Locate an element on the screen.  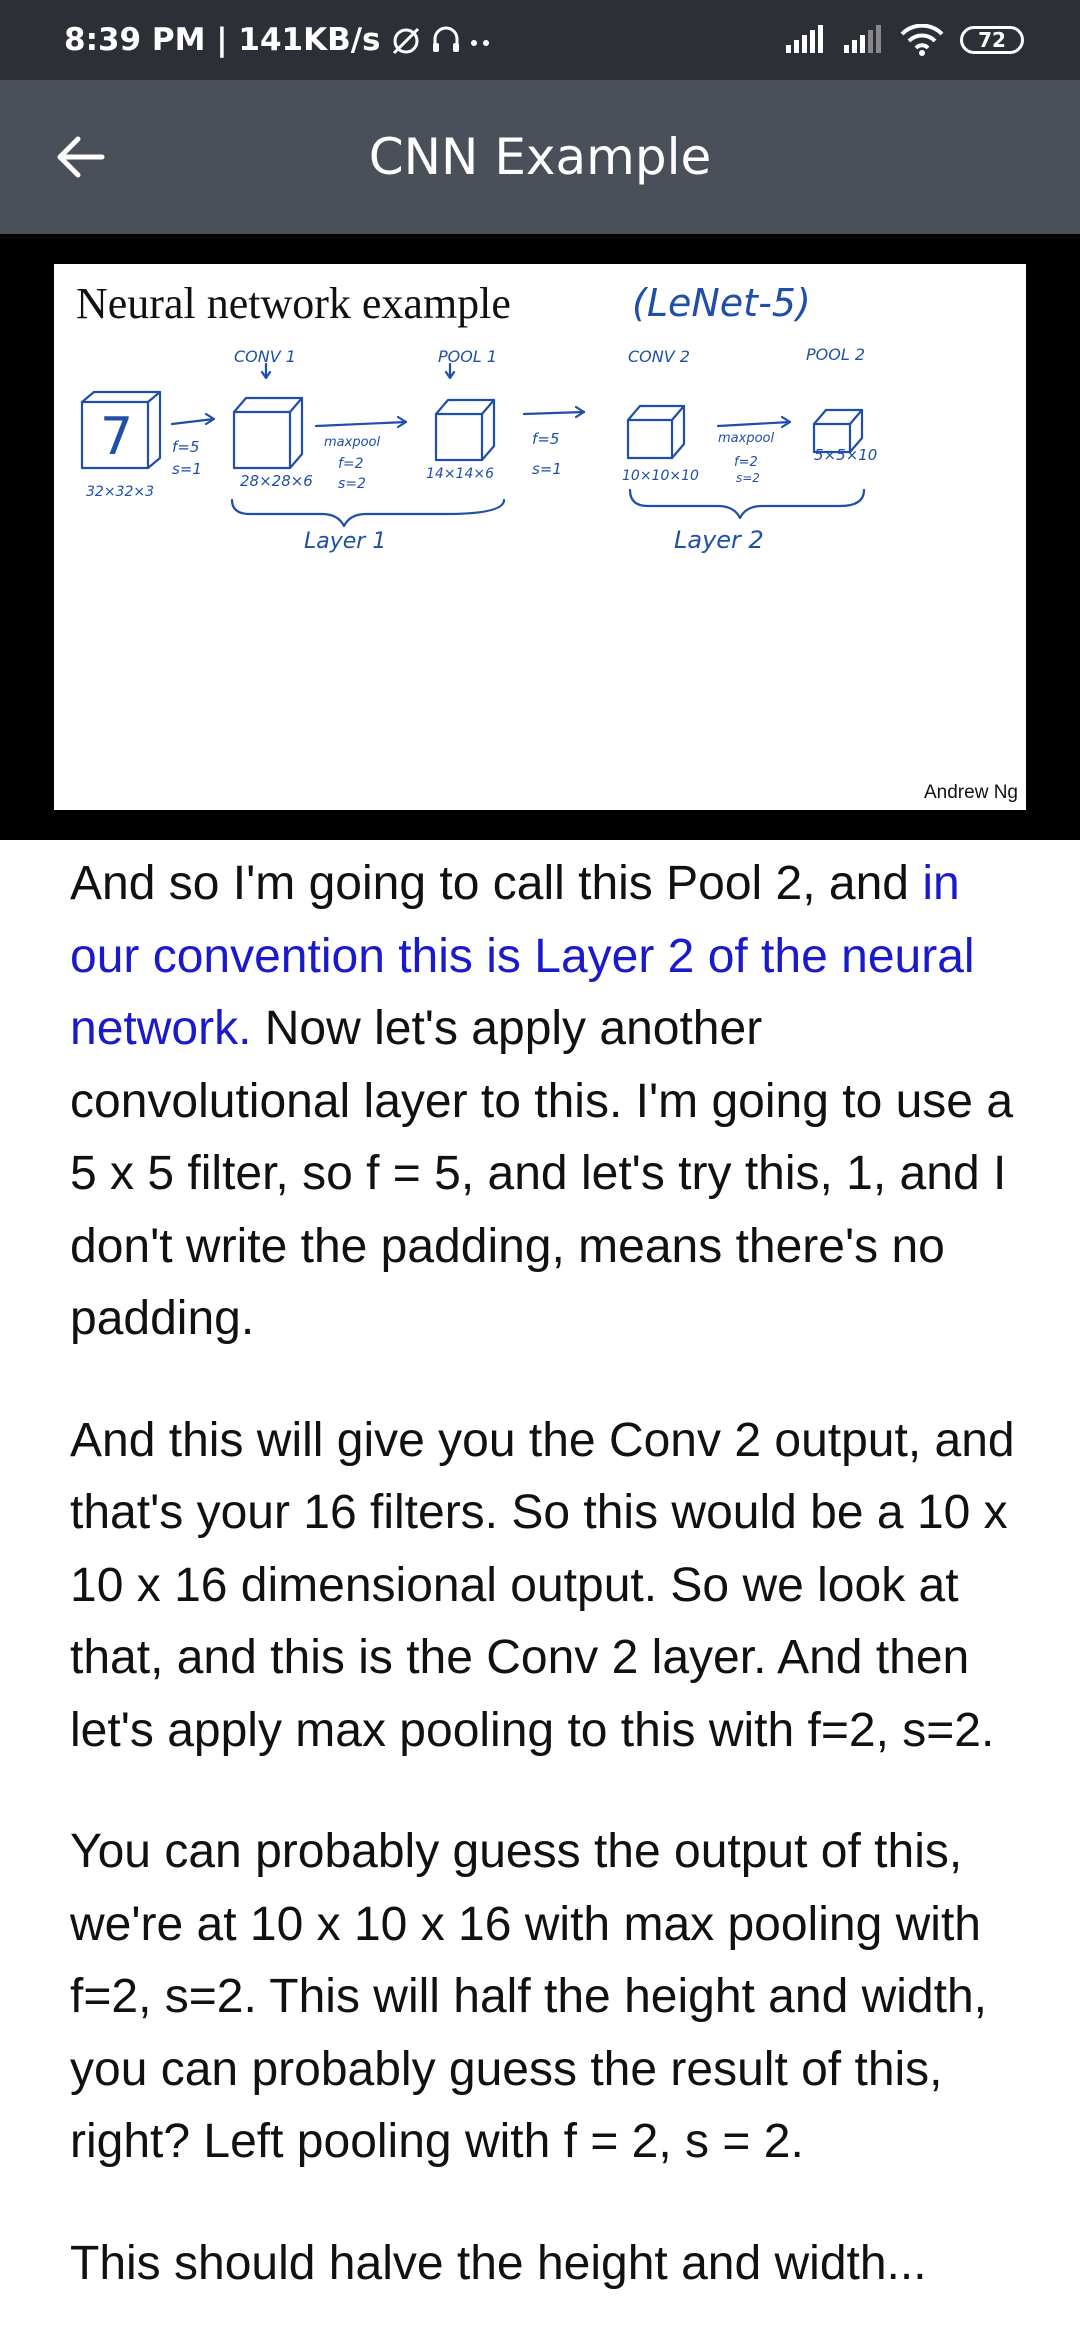
signal-1-icon is located at coordinates (804, 39).